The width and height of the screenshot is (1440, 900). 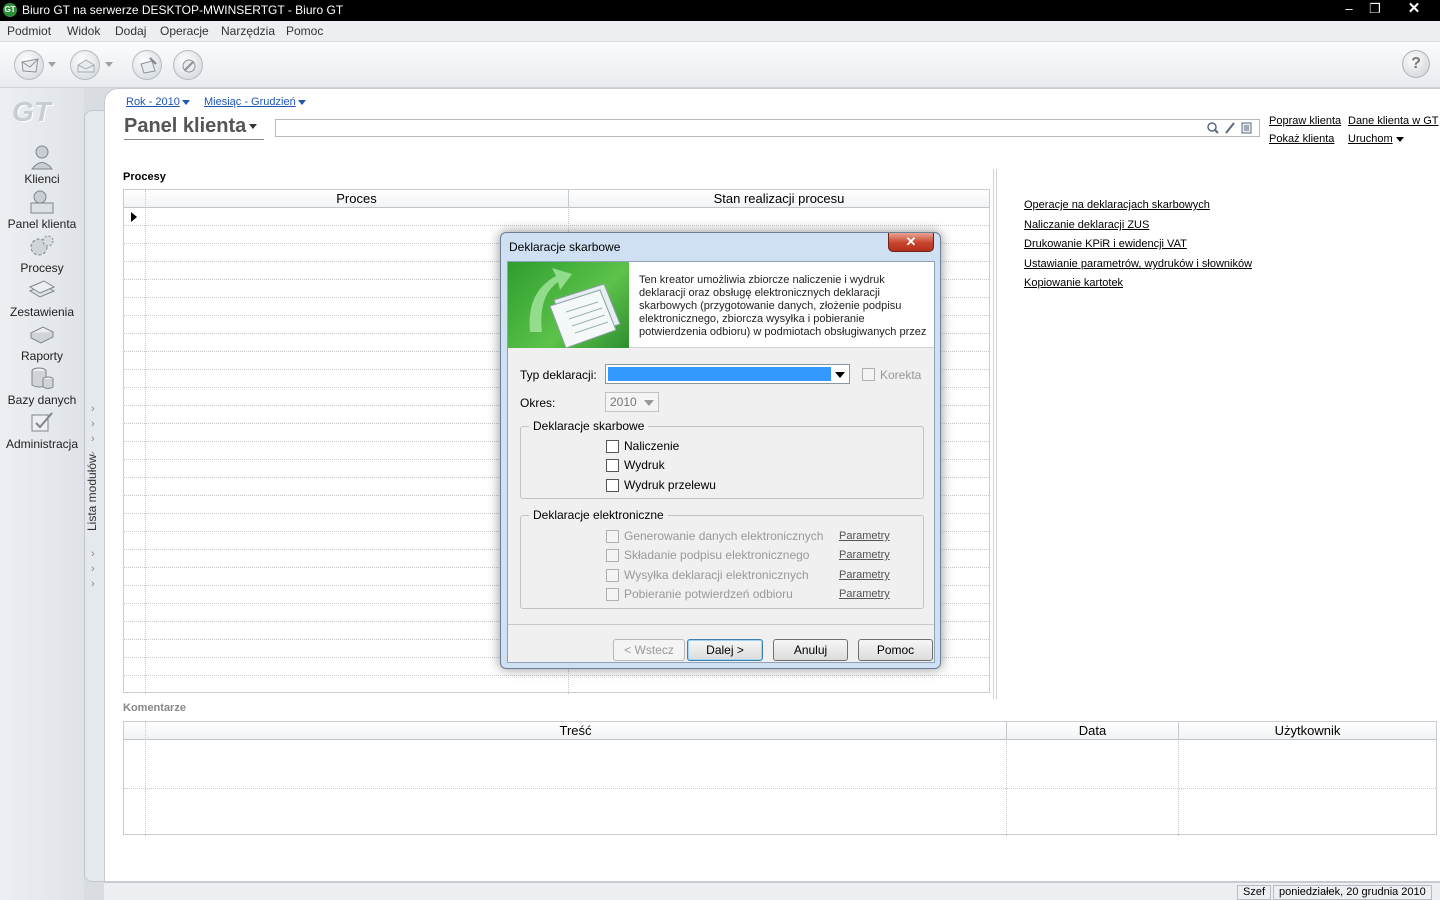 I want to click on wydruk-przelewu-checkbox, so click(x=612, y=485).